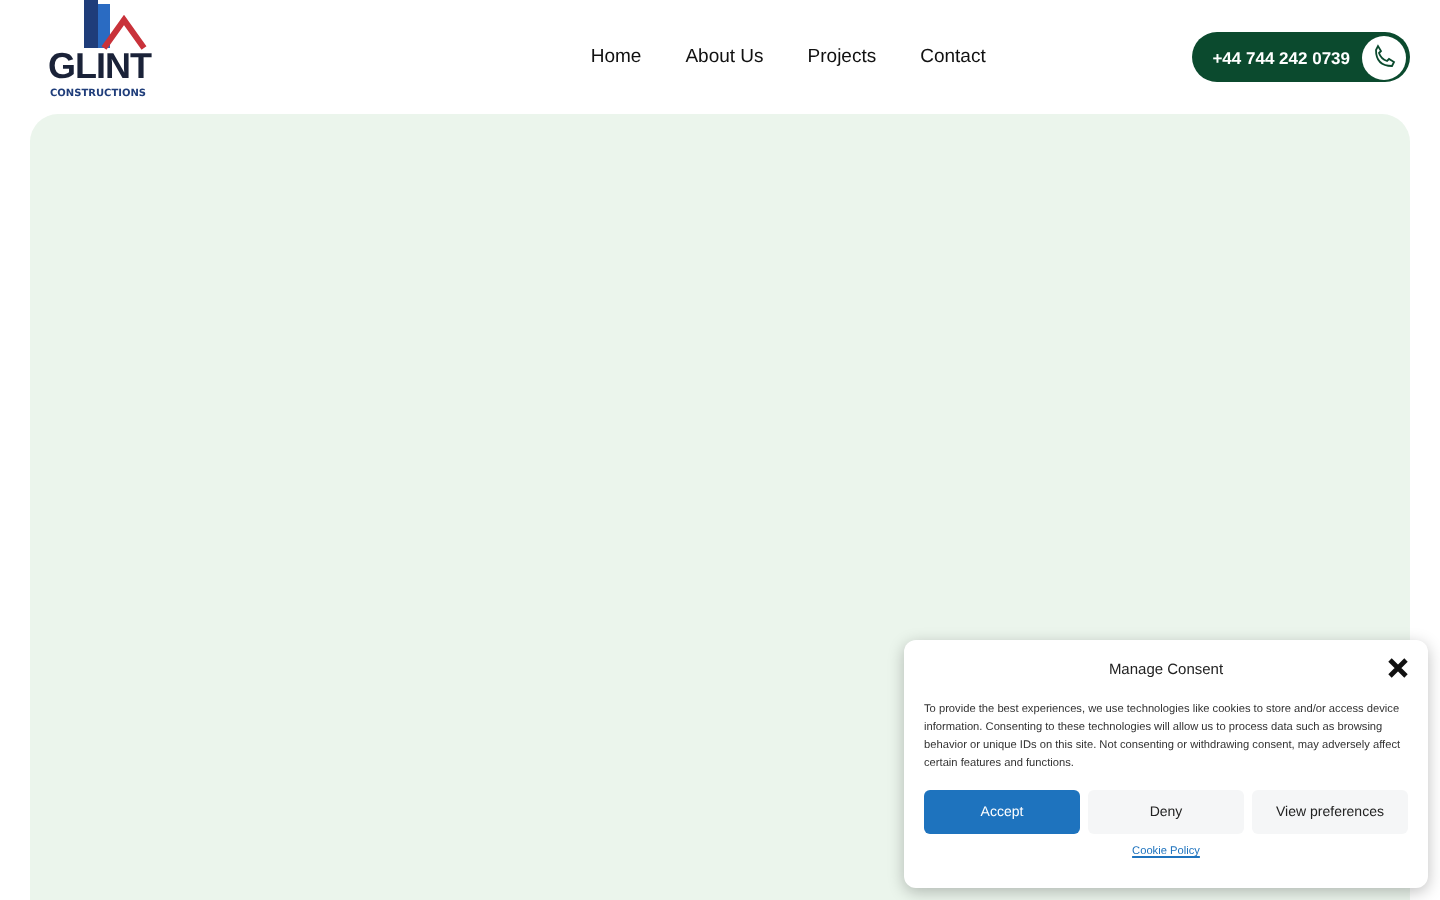  I want to click on nav-link: Projects, so click(842, 57).